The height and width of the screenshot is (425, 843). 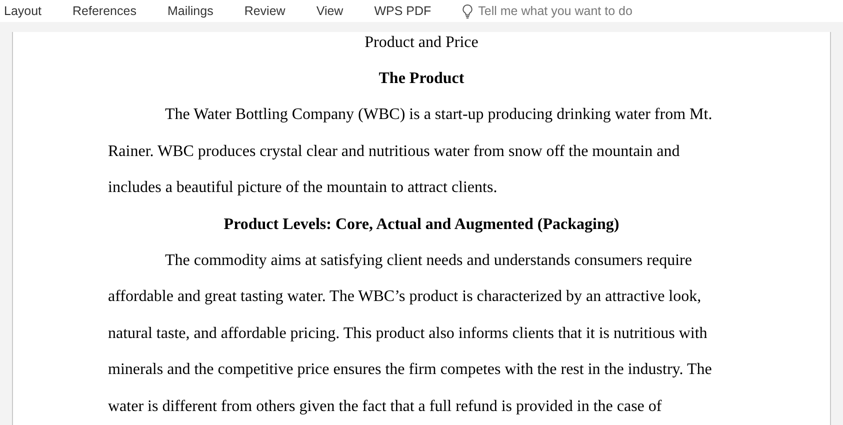 I want to click on ribbon-tab: Review, so click(x=265, y=11).